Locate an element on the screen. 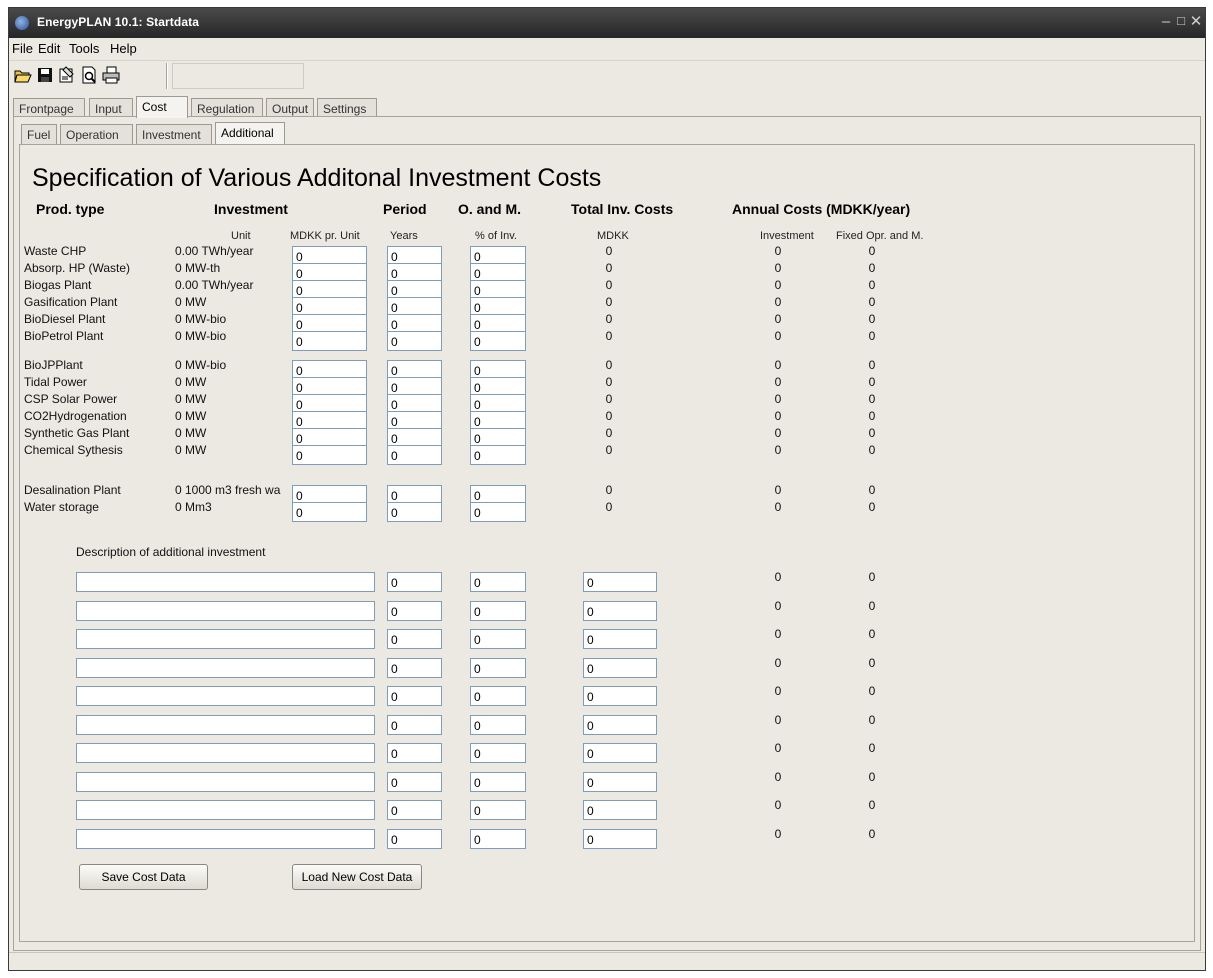 The image size is (1213, 978). tab-output: Output is located at coordinates (290, 108).